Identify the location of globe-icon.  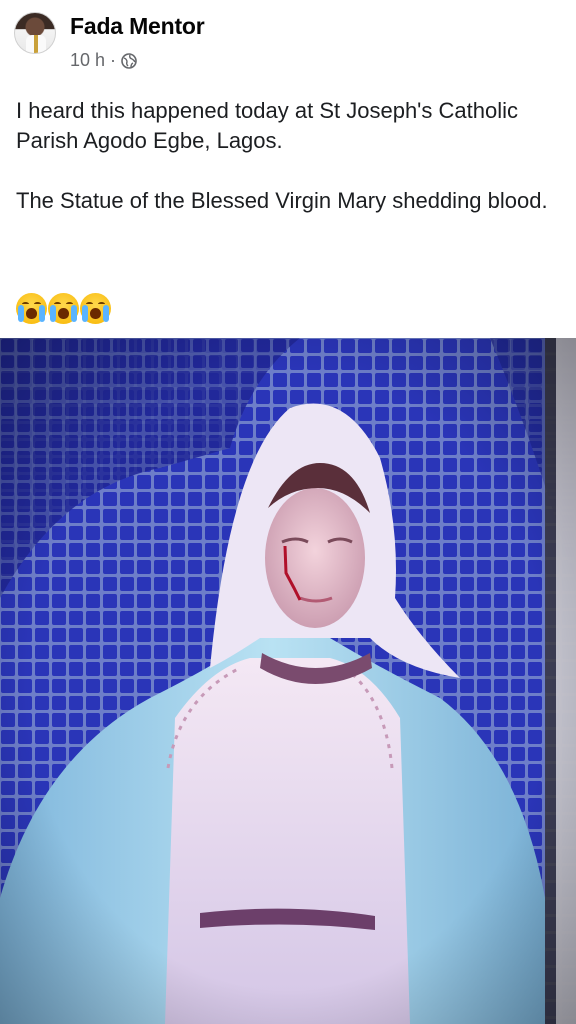
(129, 60).